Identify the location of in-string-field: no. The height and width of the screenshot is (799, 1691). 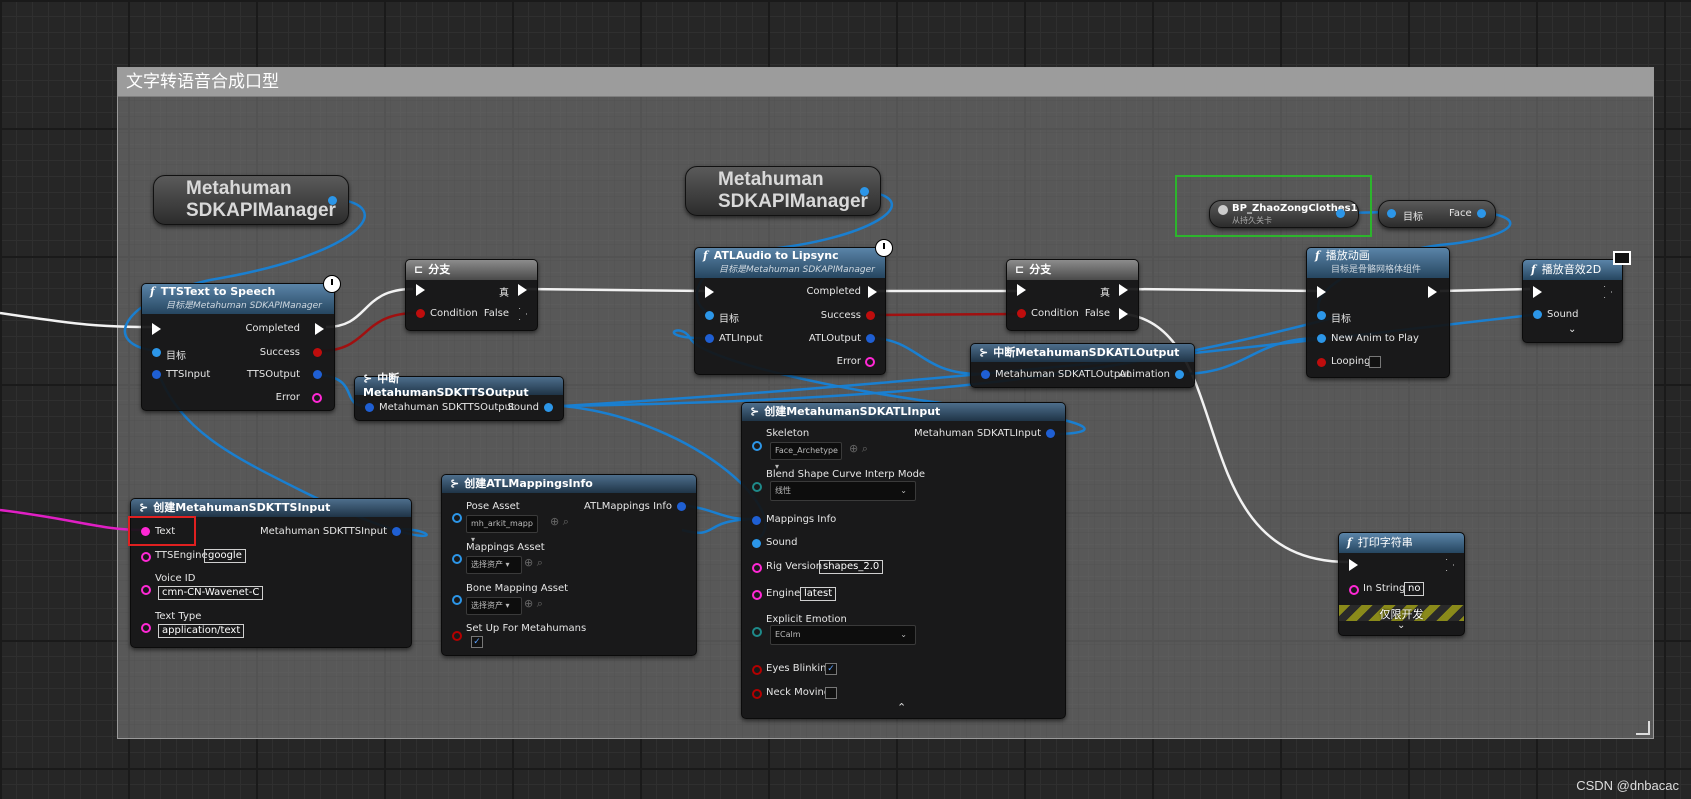
(1414, 589).